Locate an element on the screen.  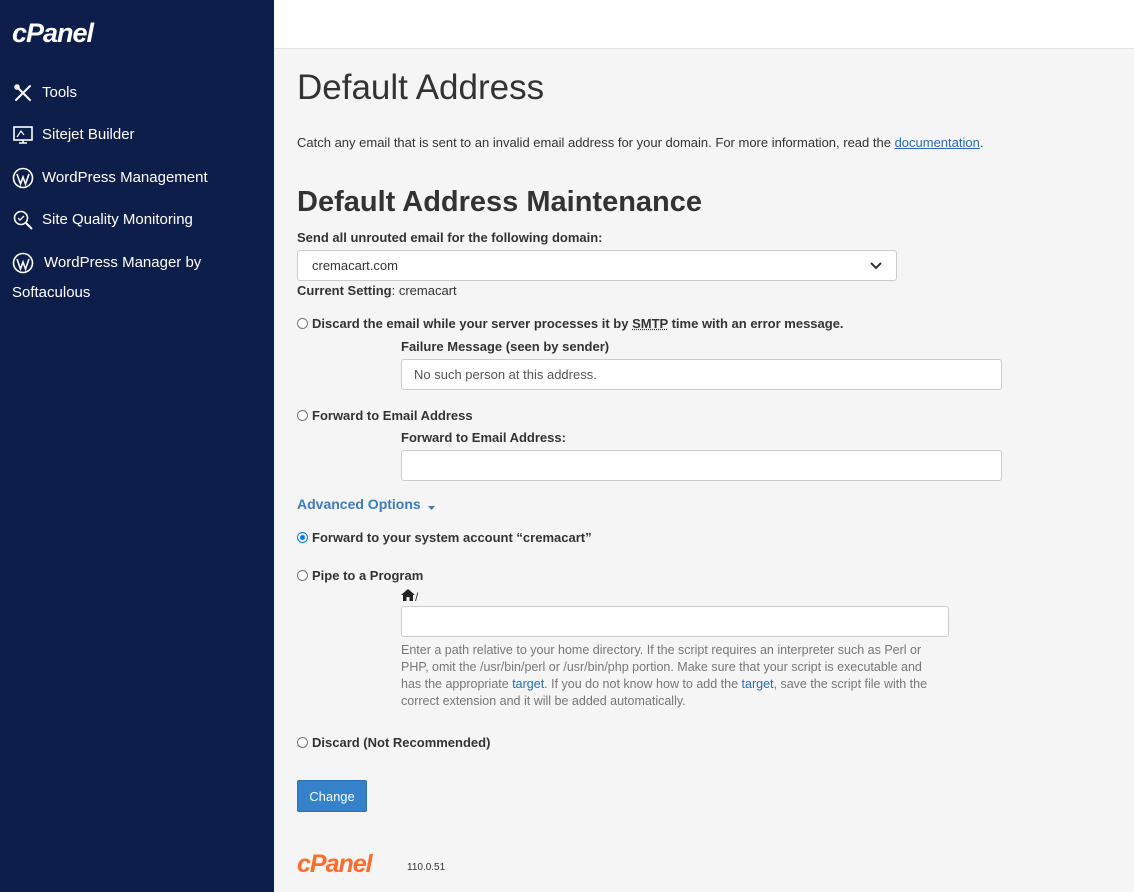
discard-label: Discard (Not Recommended) is located at coordinates (401, 742).